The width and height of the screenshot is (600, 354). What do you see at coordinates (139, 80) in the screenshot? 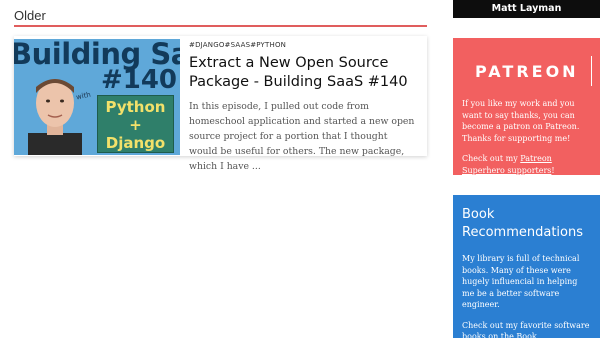
I see `thumbnail-episode-number: #140` at bounding box center [139, 80].